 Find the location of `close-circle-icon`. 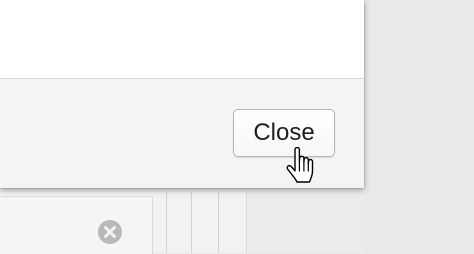

close-circle-icon is located at coordinates (110, 232).